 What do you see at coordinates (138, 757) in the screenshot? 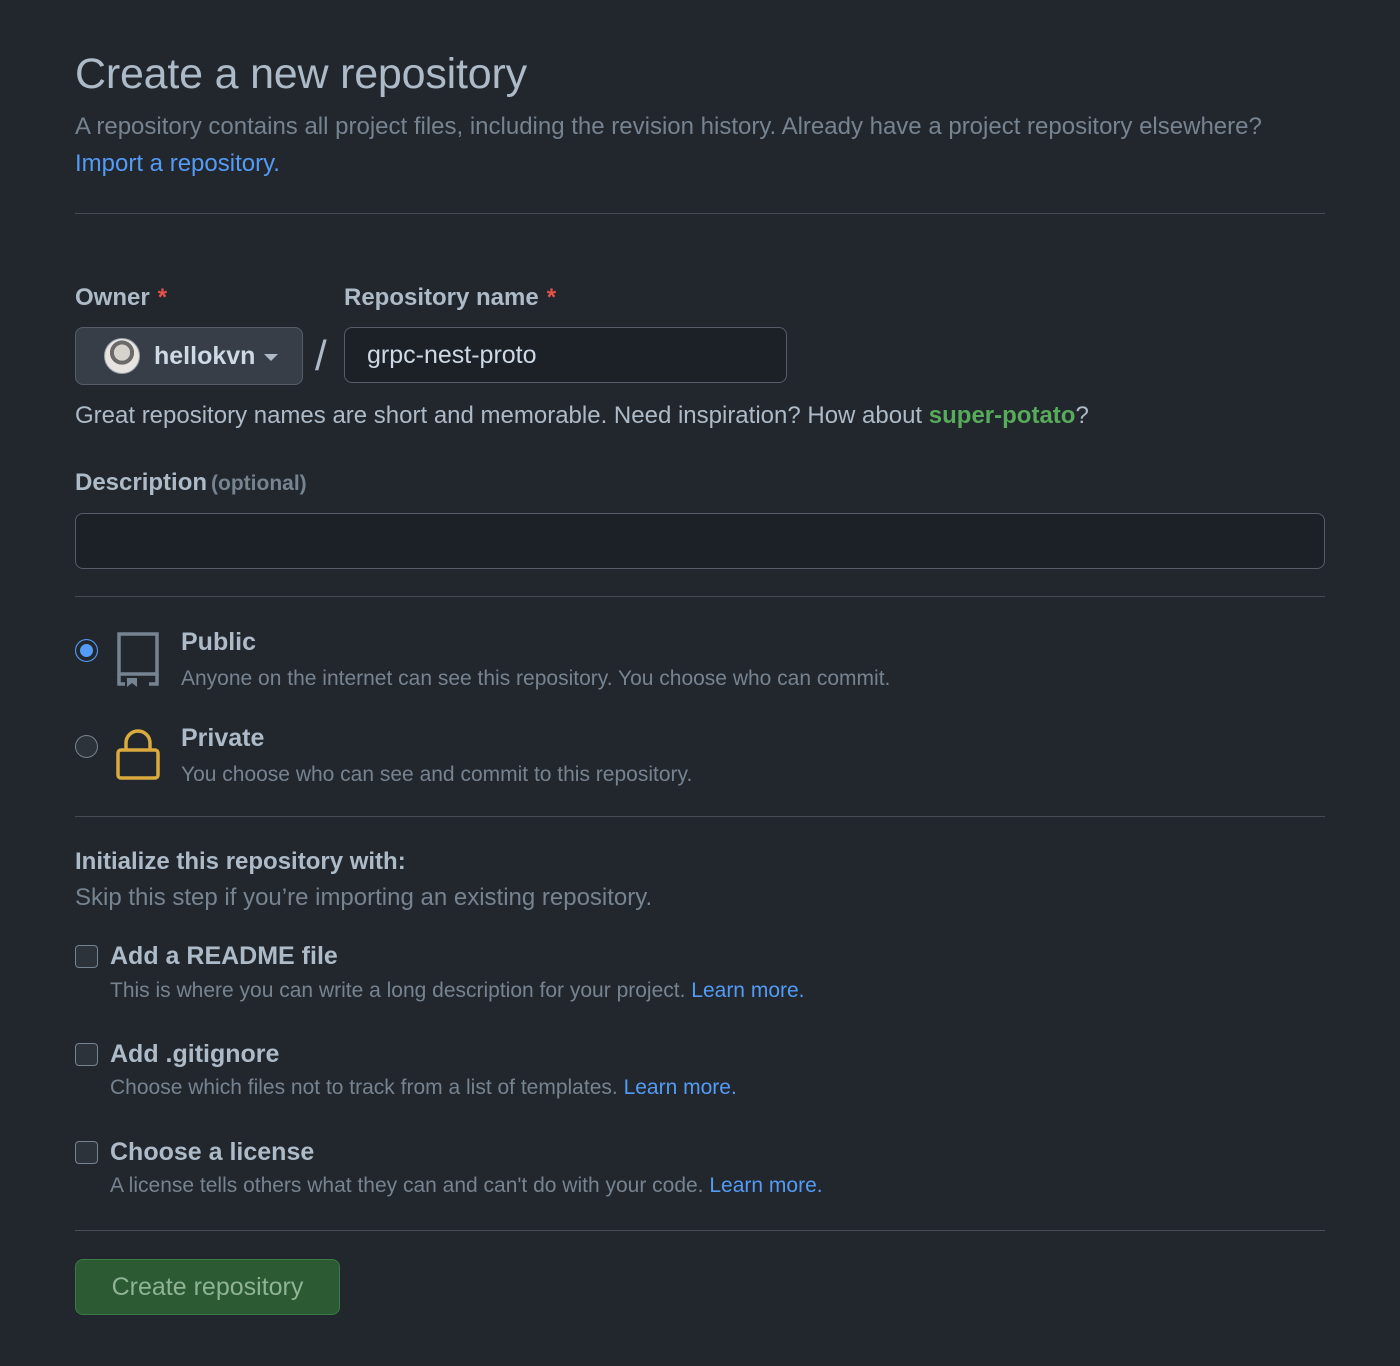
I see `lock-icon` at bounding box center [138, 757].